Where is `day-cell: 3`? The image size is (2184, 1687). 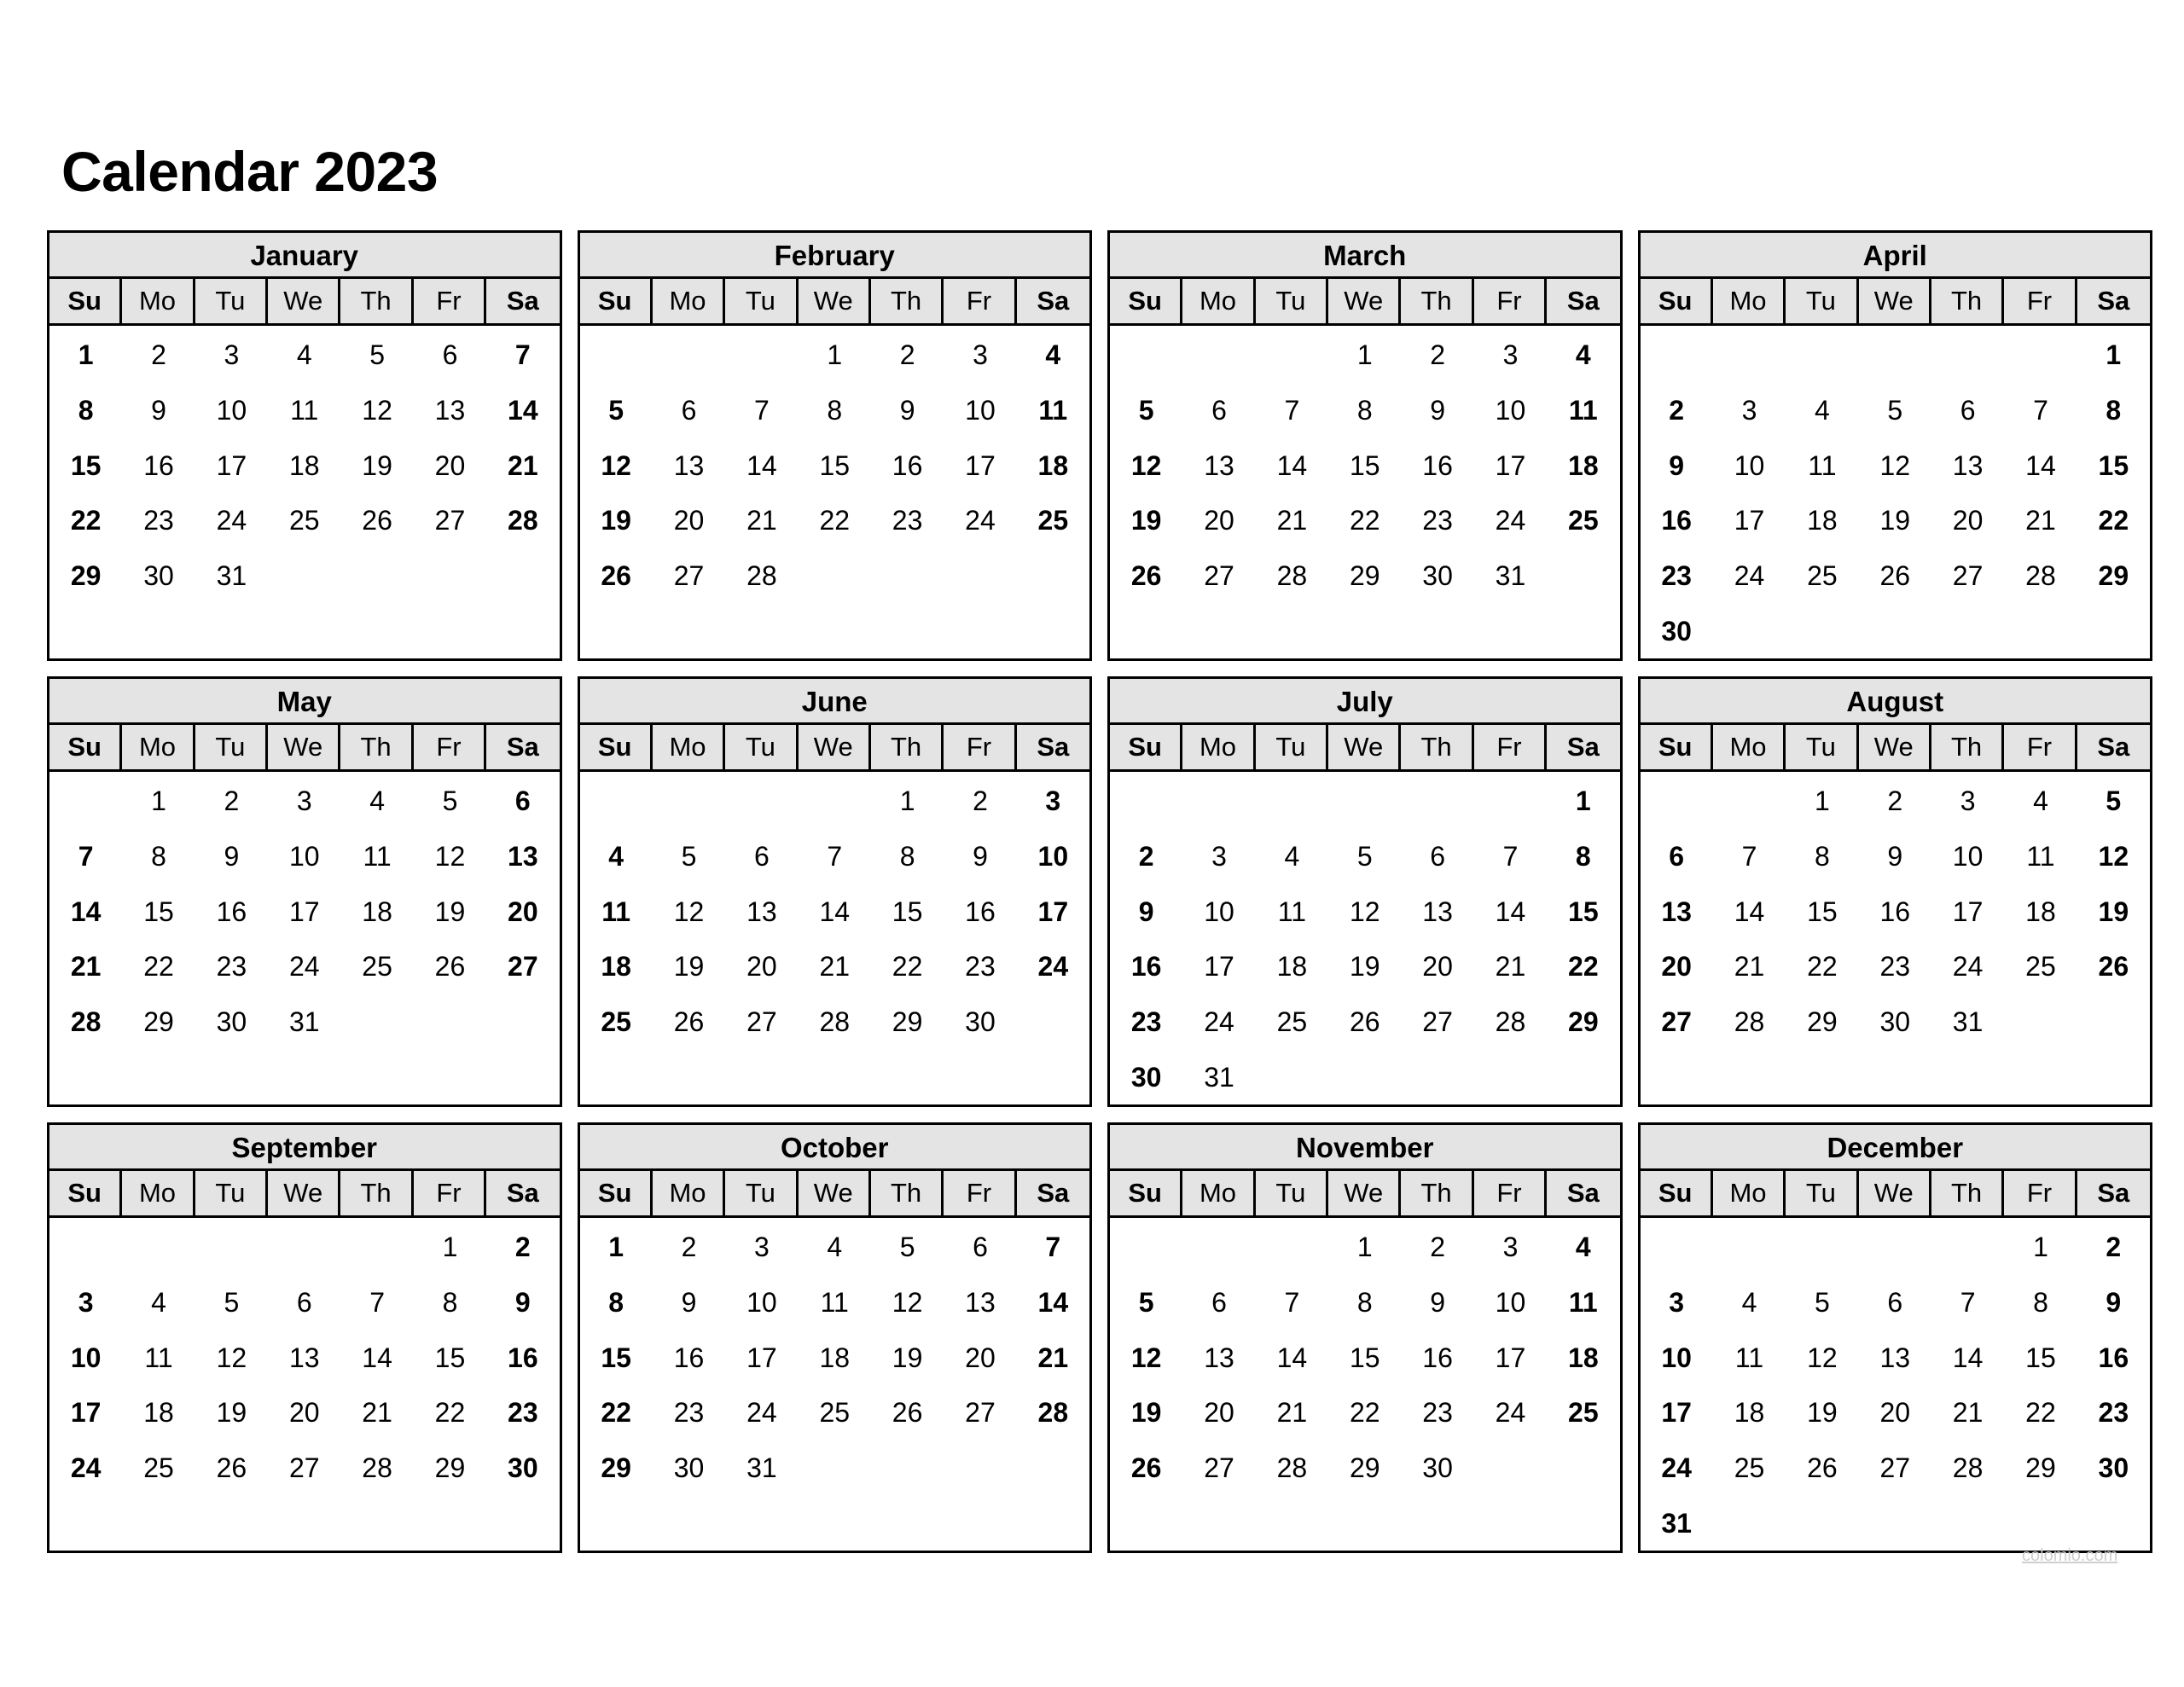
day-cell: 3 is located at coordinates (761, 1248).